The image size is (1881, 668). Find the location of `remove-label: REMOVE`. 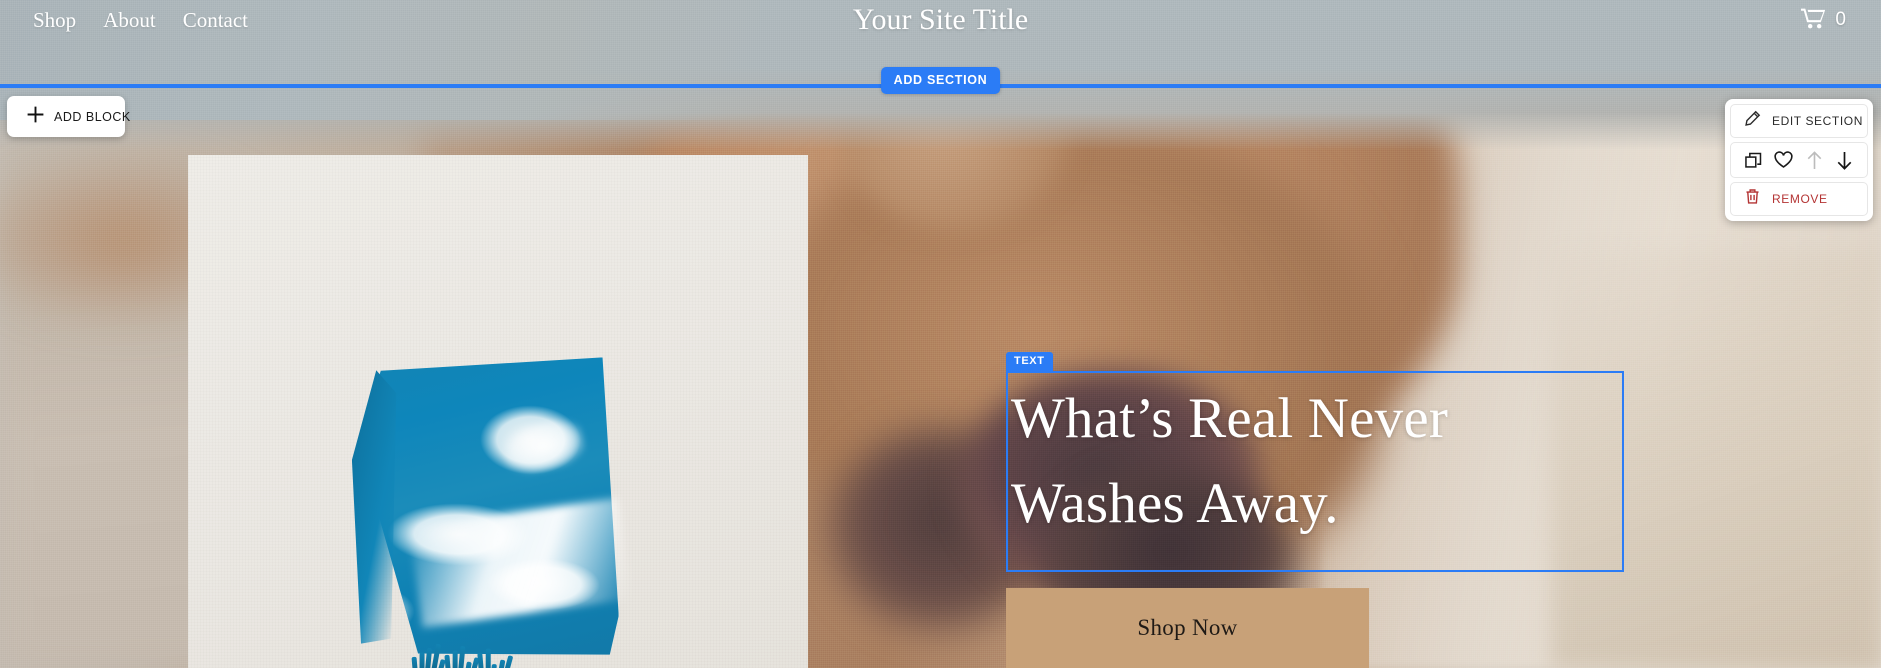

remove-label: REMOVE is located at coordinates (1800, 199).